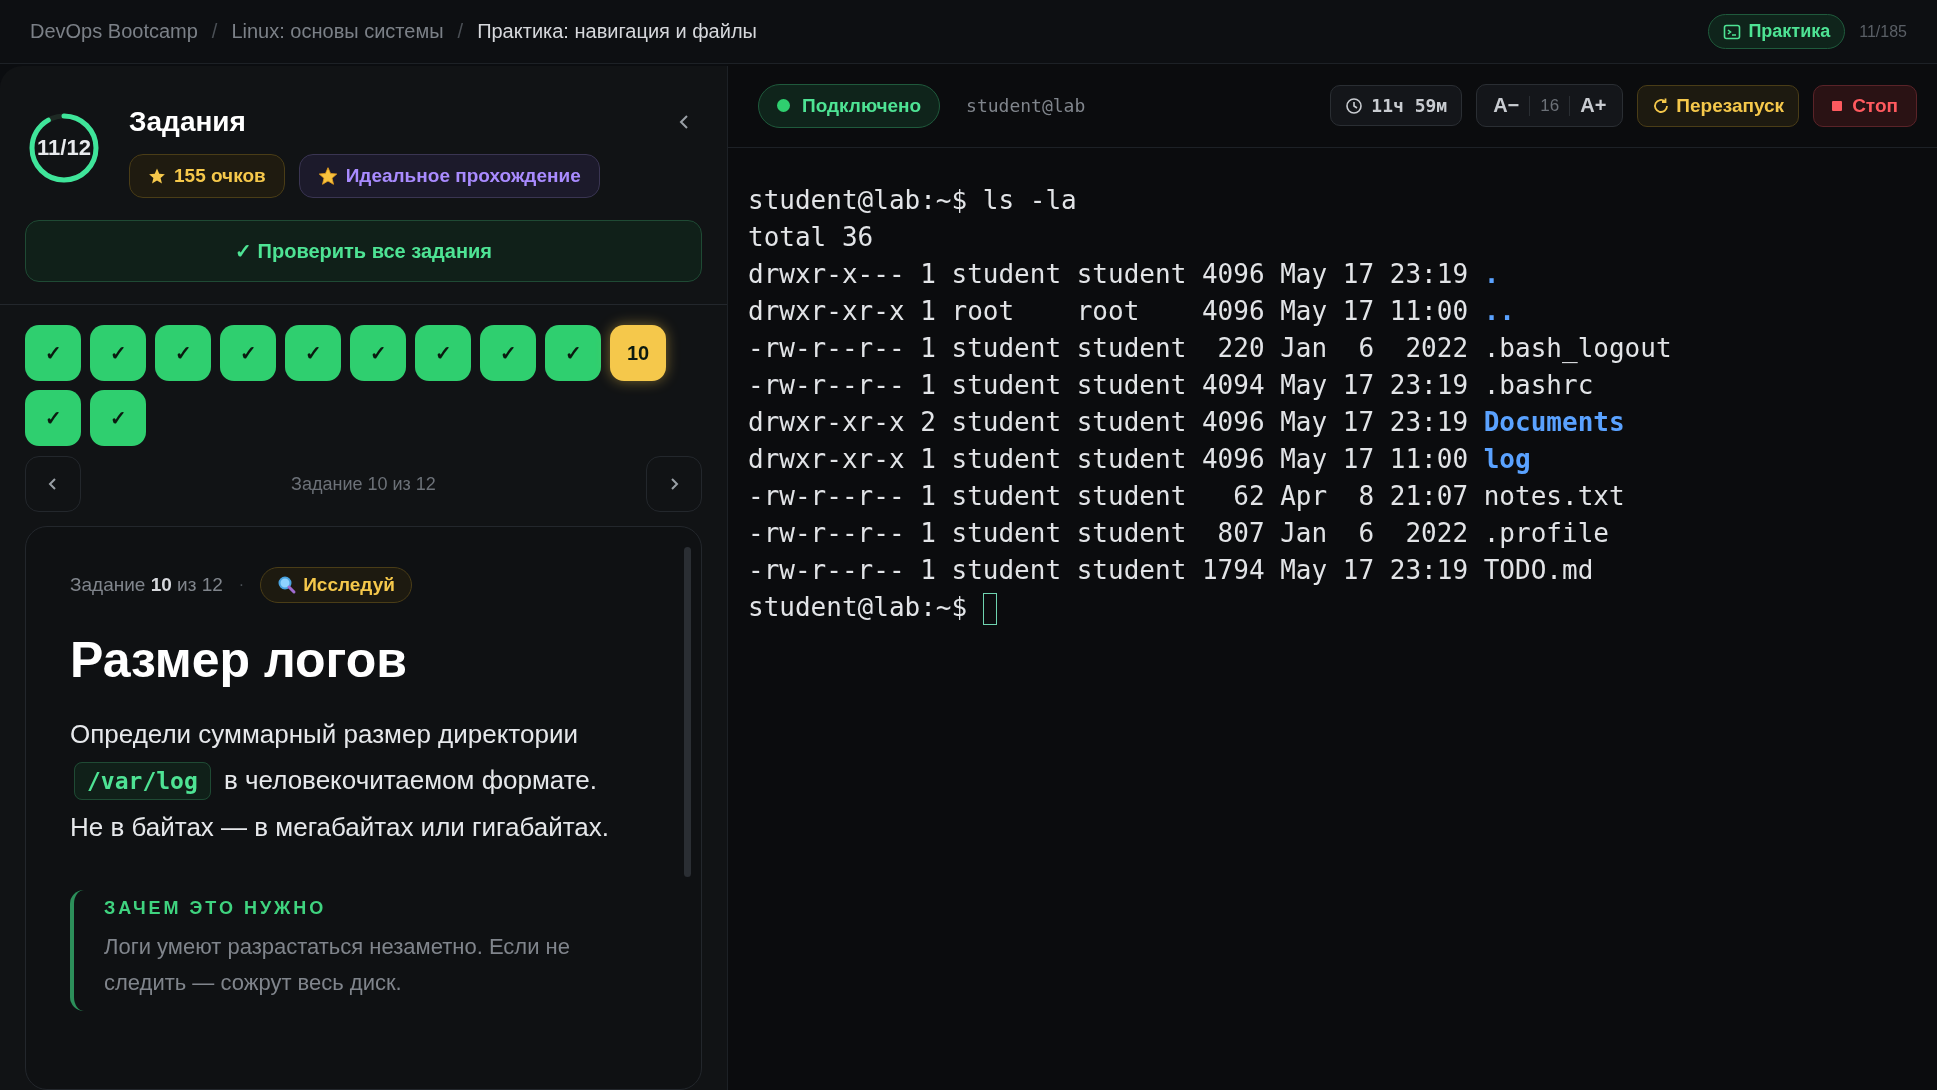 The height and width of the screenshot is (1090, 1937). What do you see at coordinates (1661, 105) in the screenshot?
I see `refresh-icon` at bounding box center [1661, 105].